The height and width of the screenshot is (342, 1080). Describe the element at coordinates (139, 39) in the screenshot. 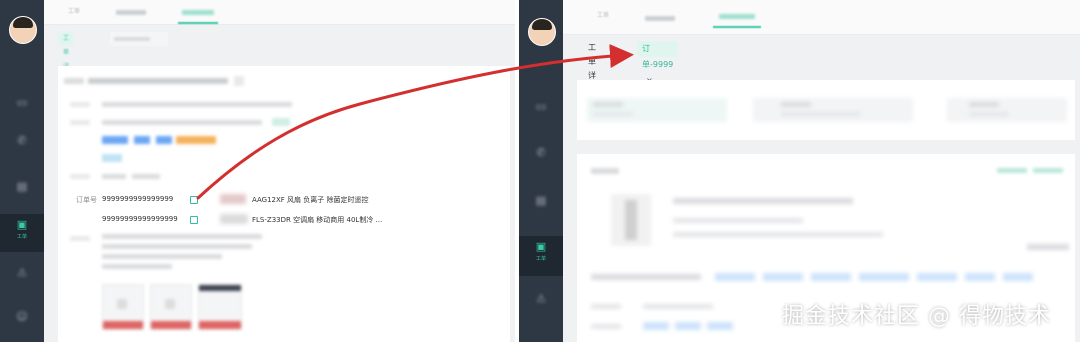

I see `subtab-order` at that location.